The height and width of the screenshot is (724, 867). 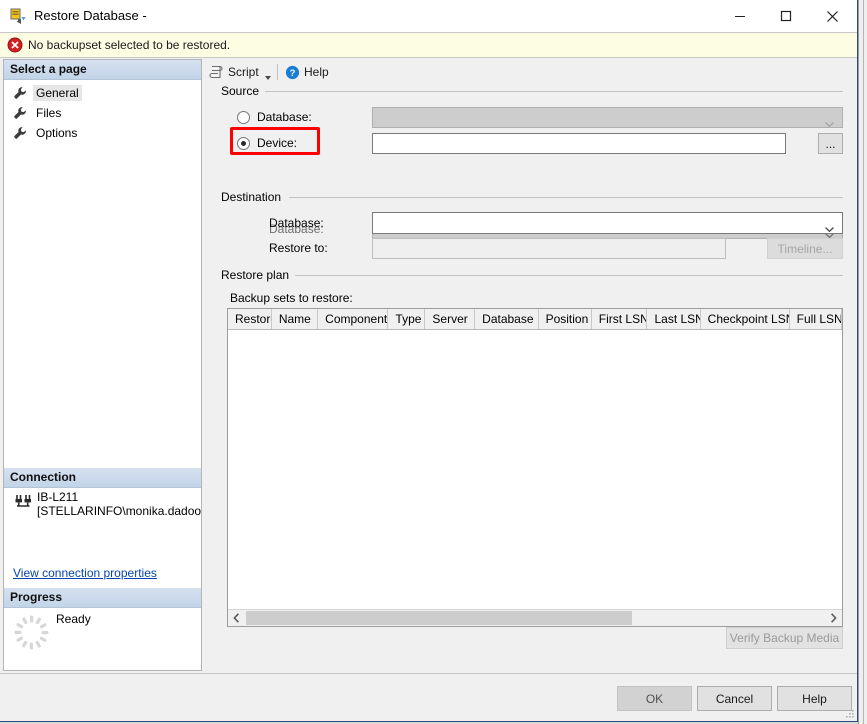 What do you see at coordinates (57, 132) in the screenshot?
I see `sidebar-item-label: Options` at bounding box center [57, 132].